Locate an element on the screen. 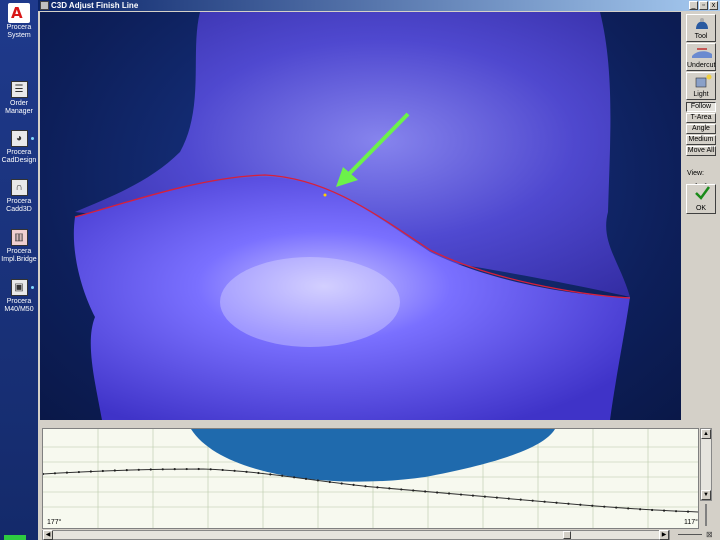 This screenshot has width=720, height=540. close-button: x is located at coordinates (713, 5).